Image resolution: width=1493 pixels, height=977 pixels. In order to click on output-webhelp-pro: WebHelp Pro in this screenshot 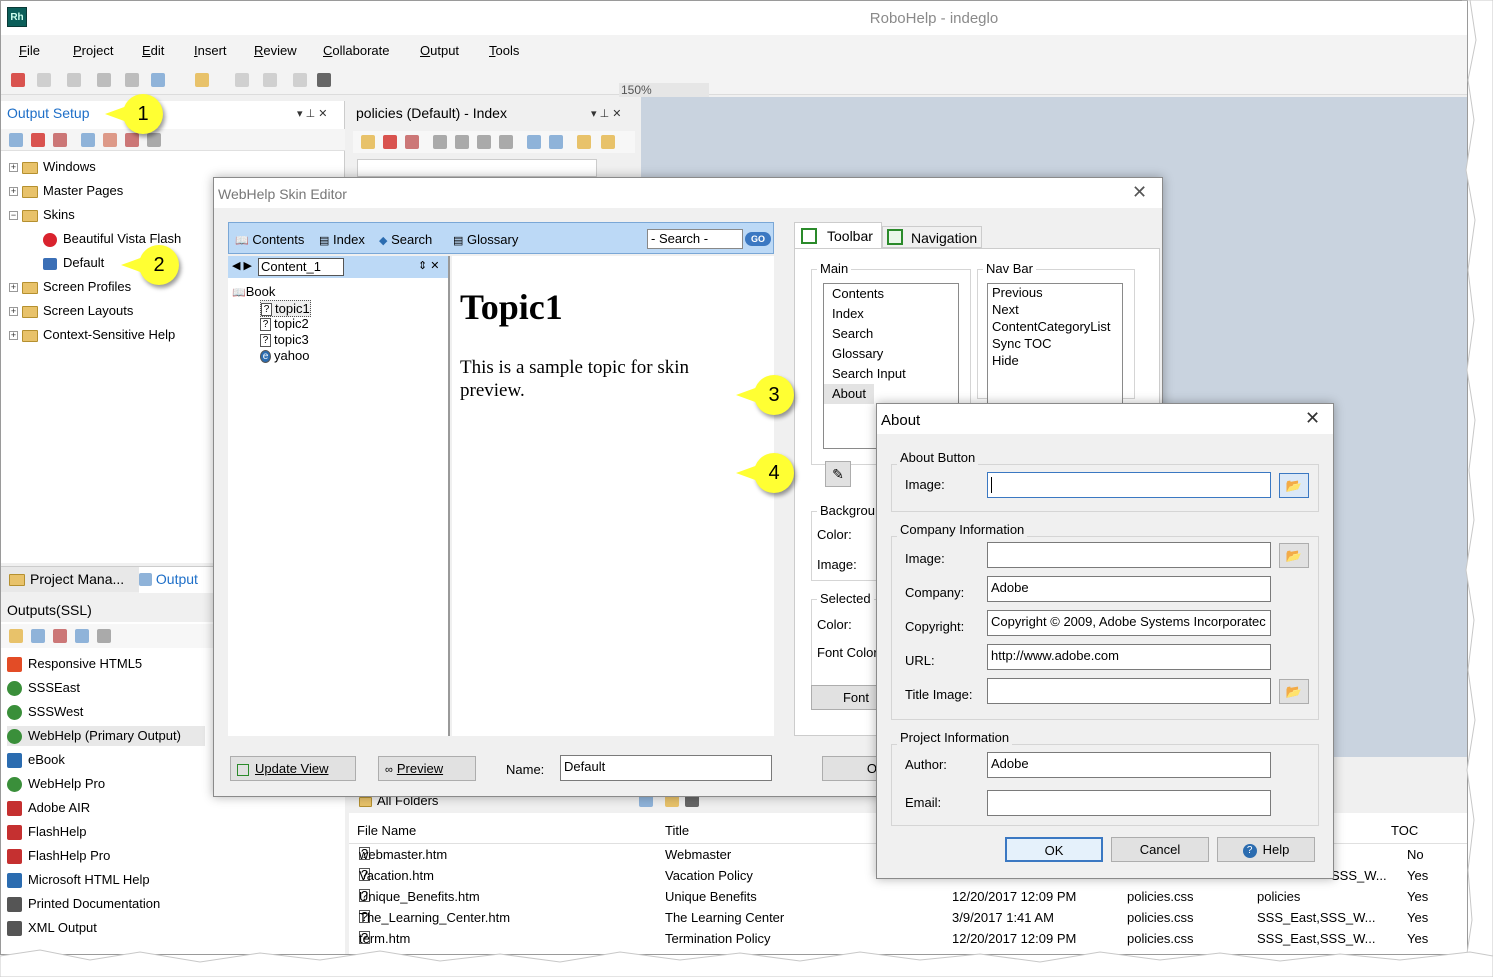, I will do `click(56, 784)`.